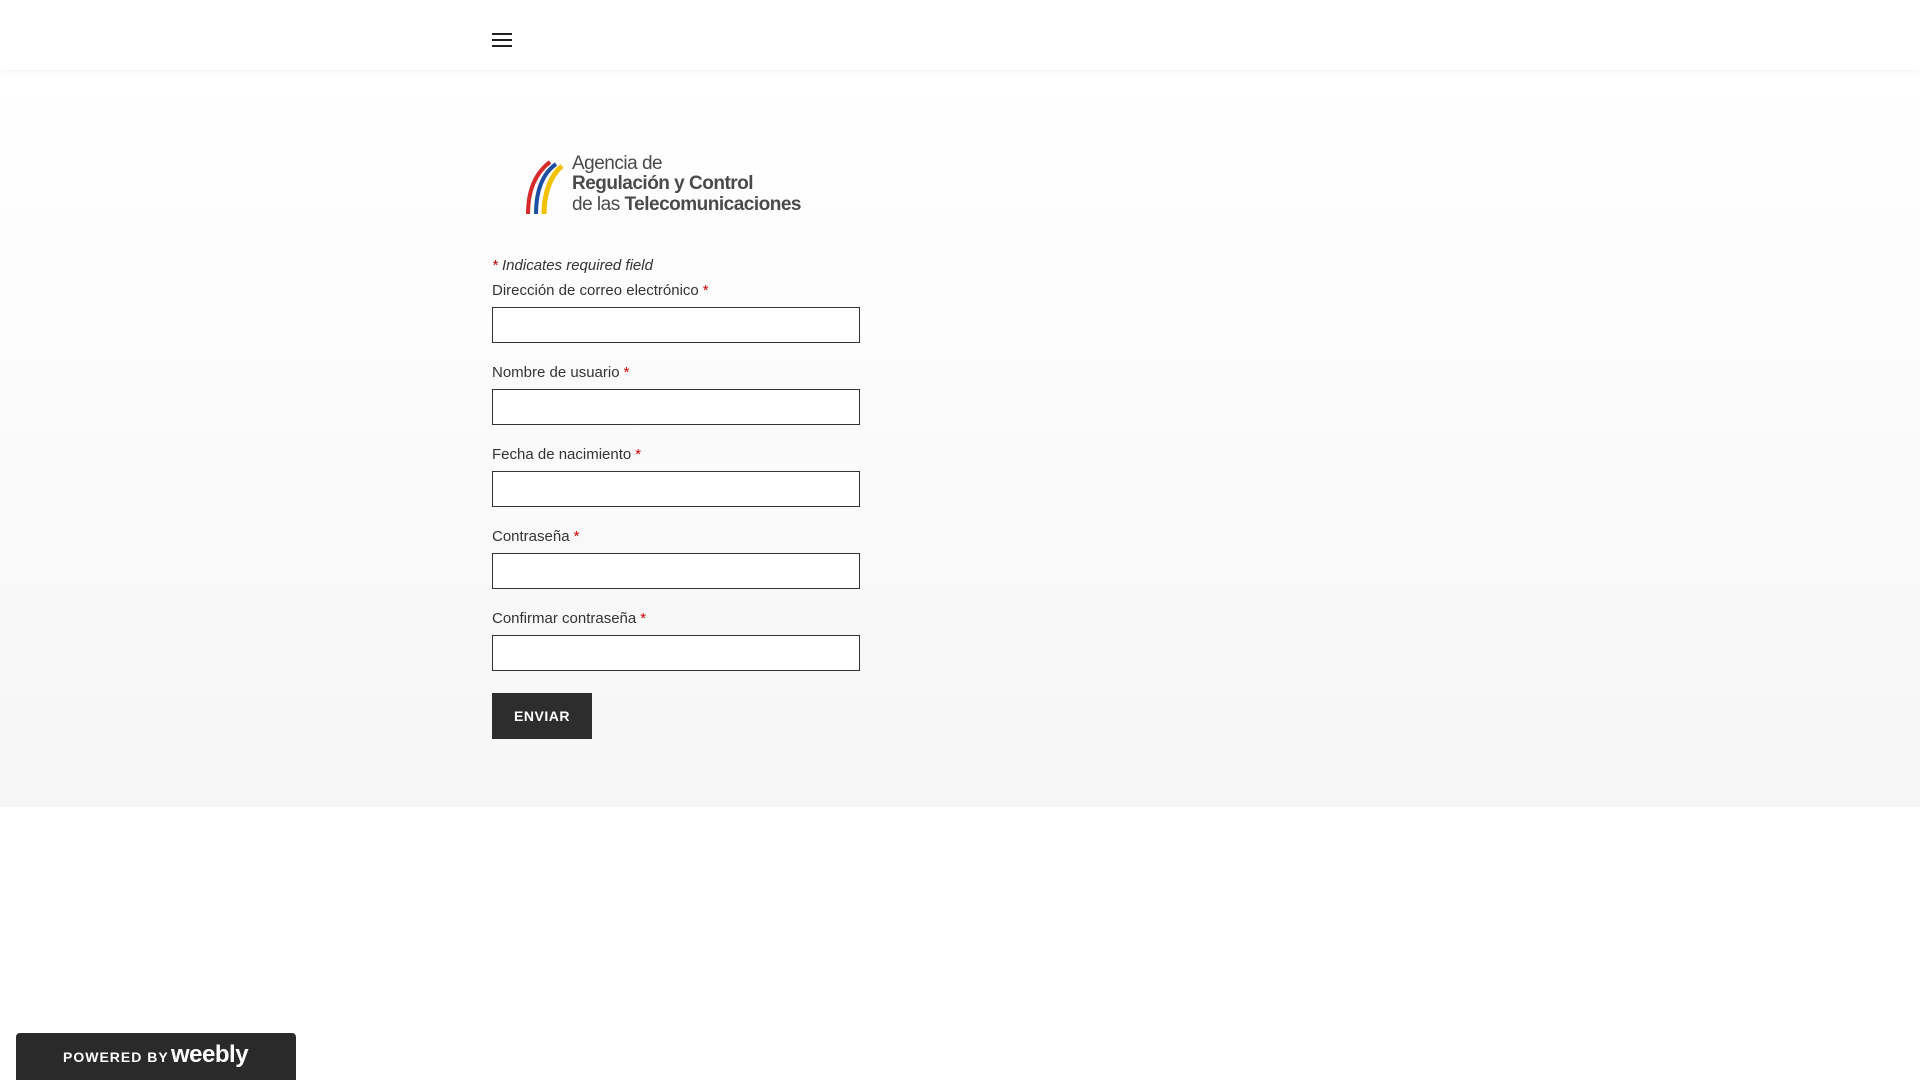 This screenshot has height=1080, width=1920. What do you see at coordinates (542, 716) in the screenshot?
I see `submit-button: ENVIAR` at bounding box center [542, 716].